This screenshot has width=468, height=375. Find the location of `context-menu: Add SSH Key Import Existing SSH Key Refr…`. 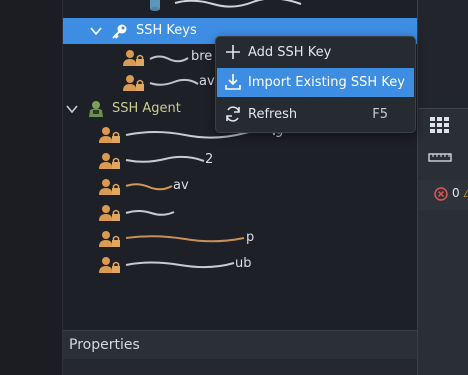

context-menu: Add SSH Key Import Existing SSH Key Refr… is located at coordinates (315, 84).